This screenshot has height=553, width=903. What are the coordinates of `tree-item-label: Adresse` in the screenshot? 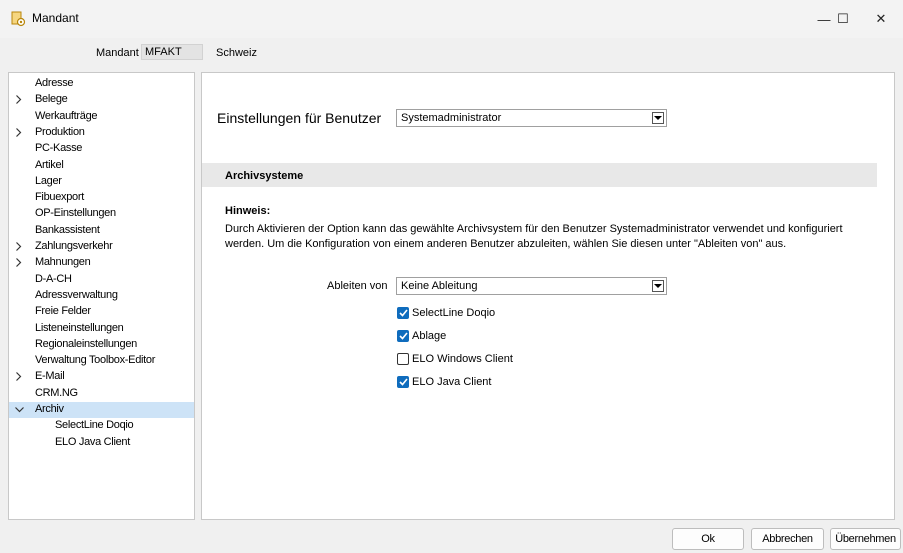 It's located at (54, 83).